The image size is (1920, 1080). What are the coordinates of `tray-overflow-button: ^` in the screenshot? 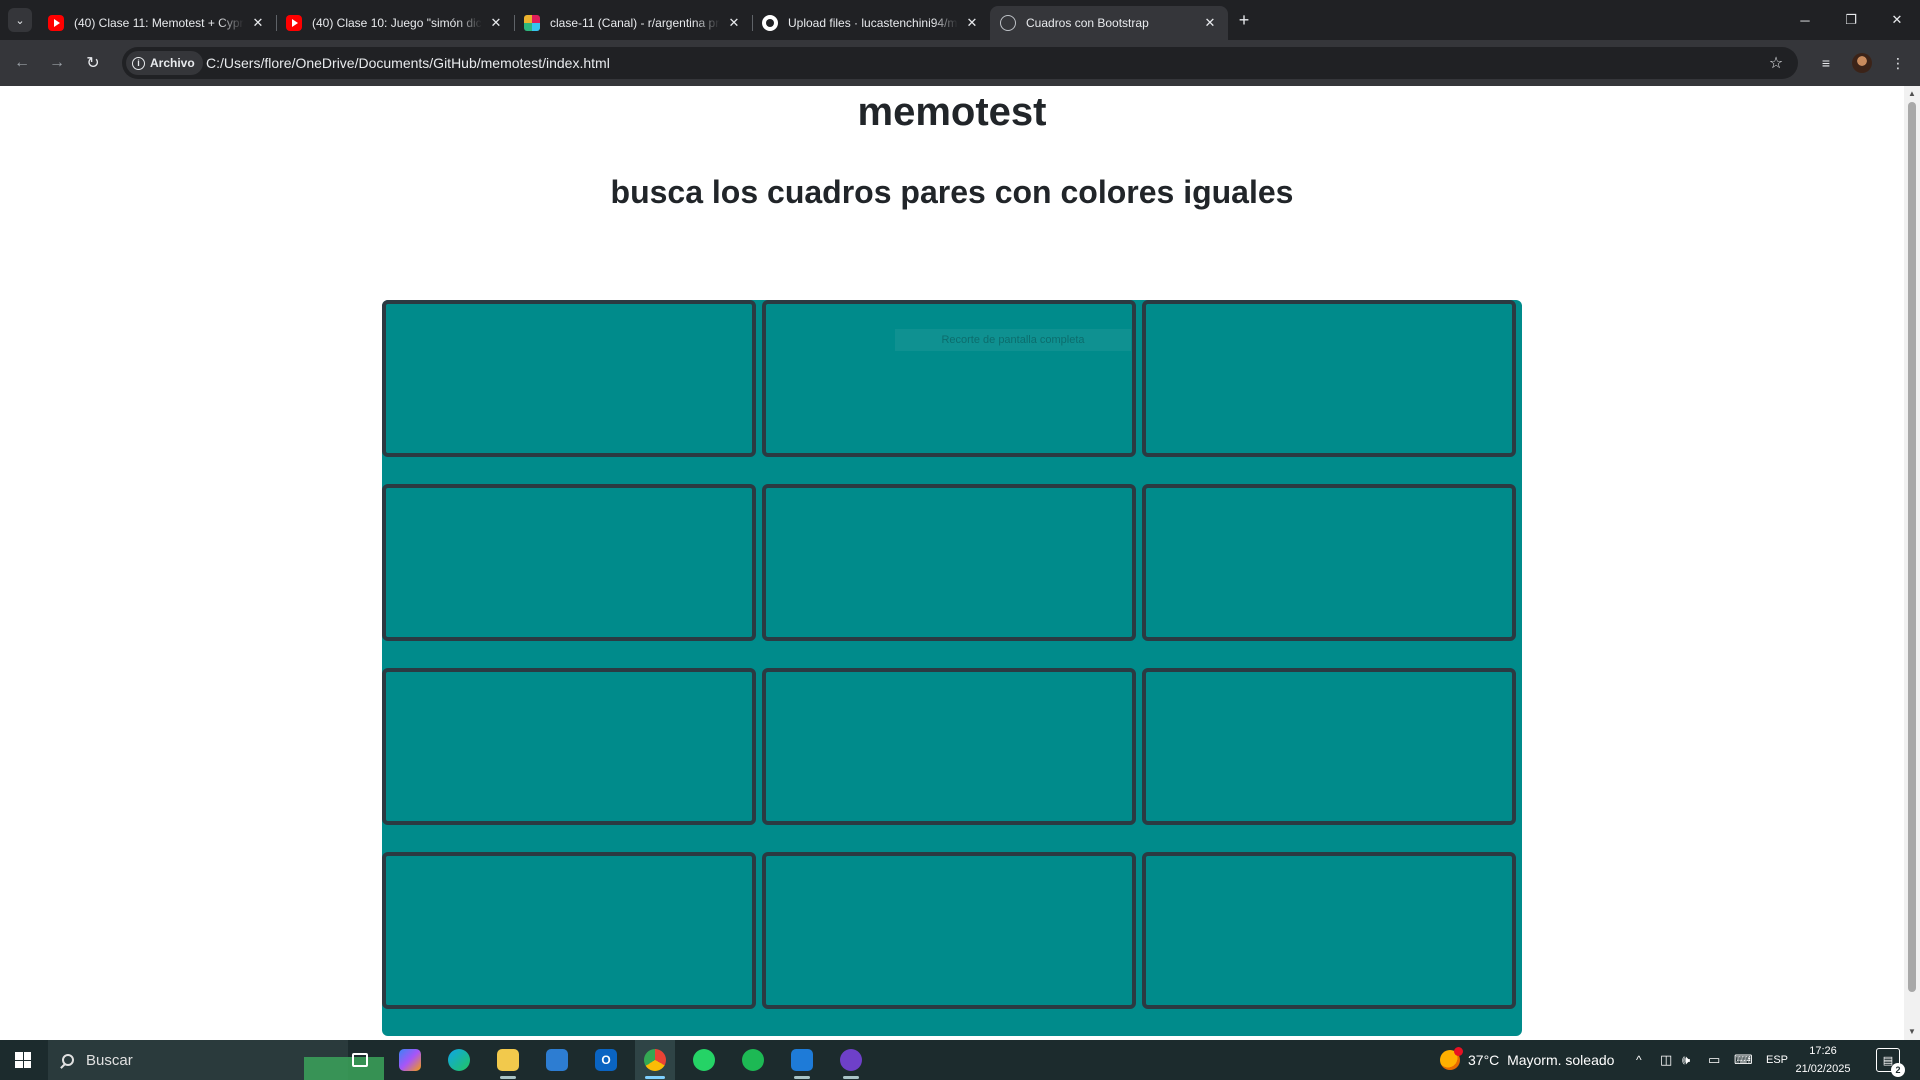 It's located at (1639, 1060).